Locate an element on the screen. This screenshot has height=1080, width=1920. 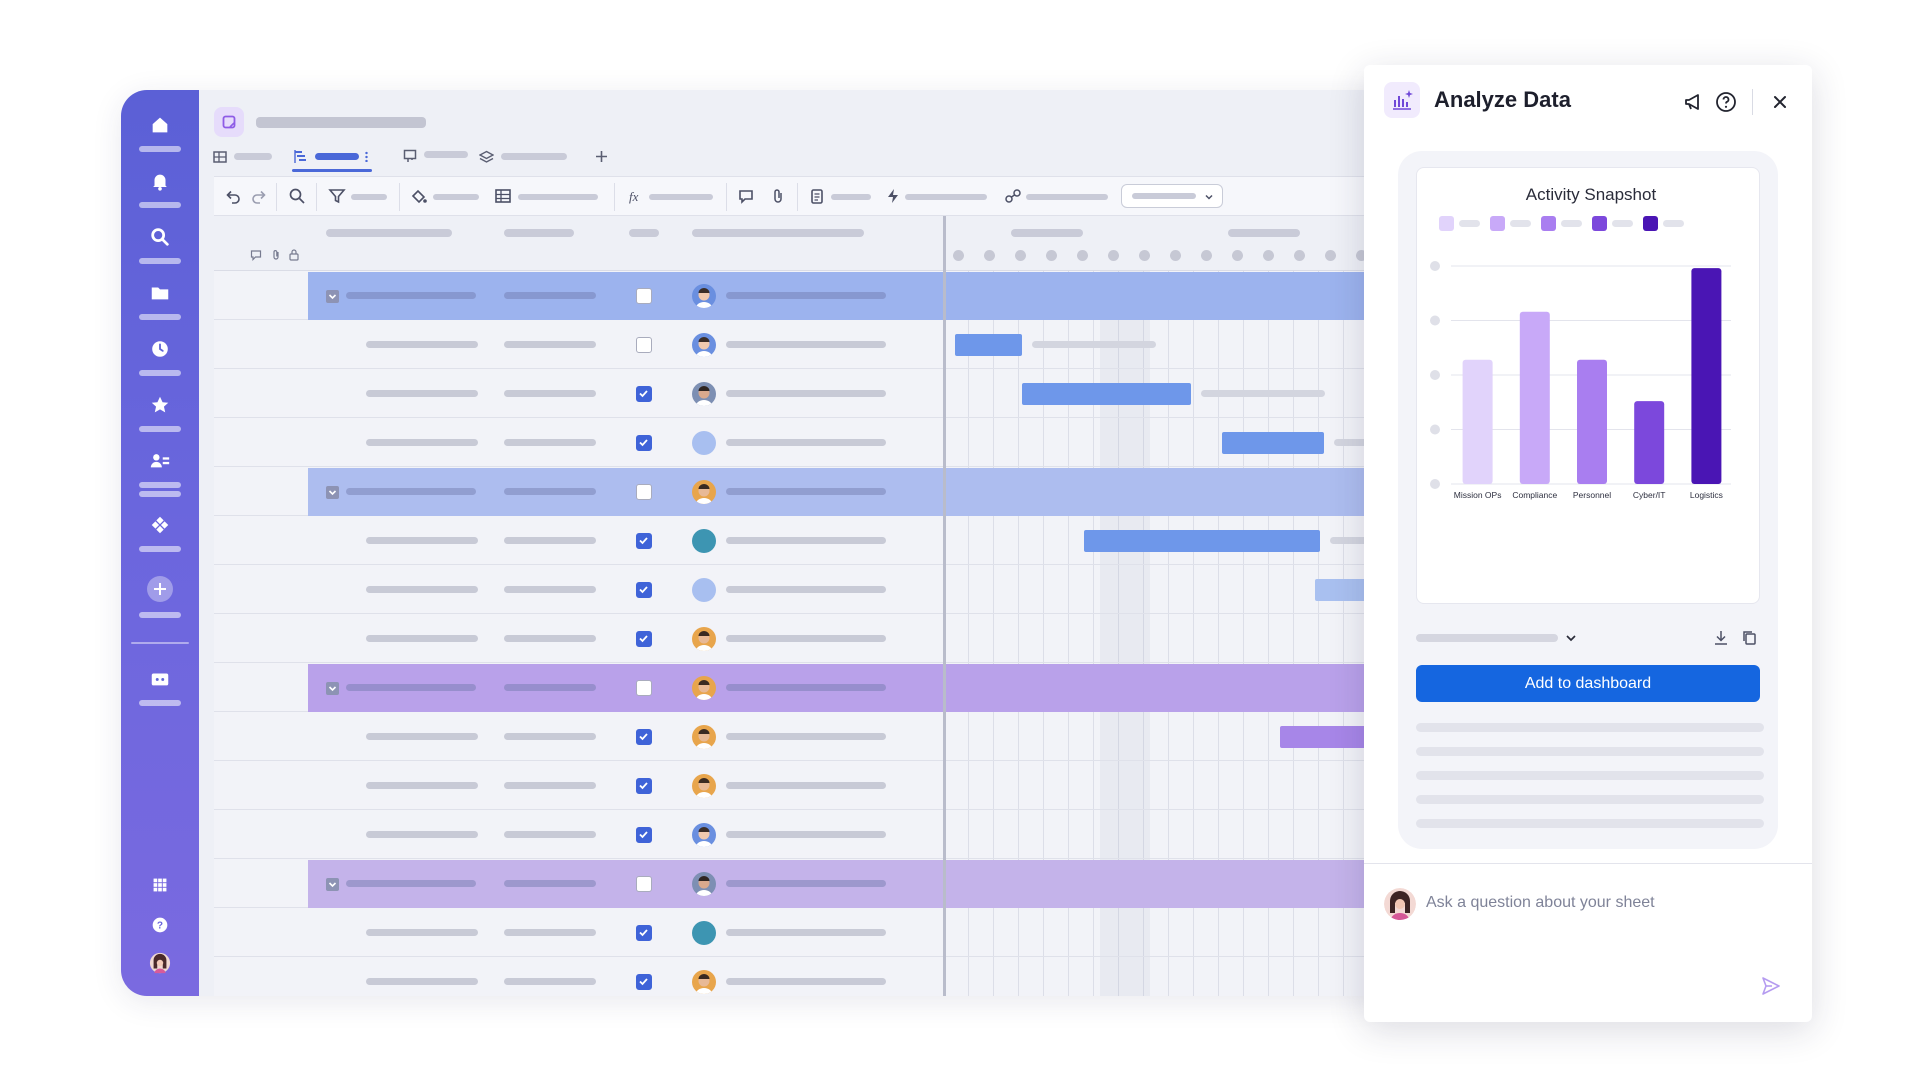
table-icon is located at coordinates (503, 196).